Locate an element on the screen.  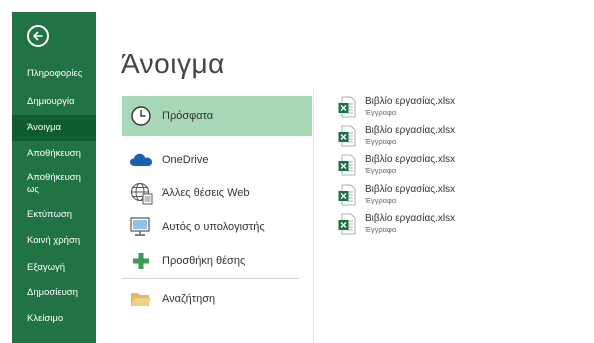
sidebar-item-save-as: Αποθήκευση ως is located at coordinates (54, 184).